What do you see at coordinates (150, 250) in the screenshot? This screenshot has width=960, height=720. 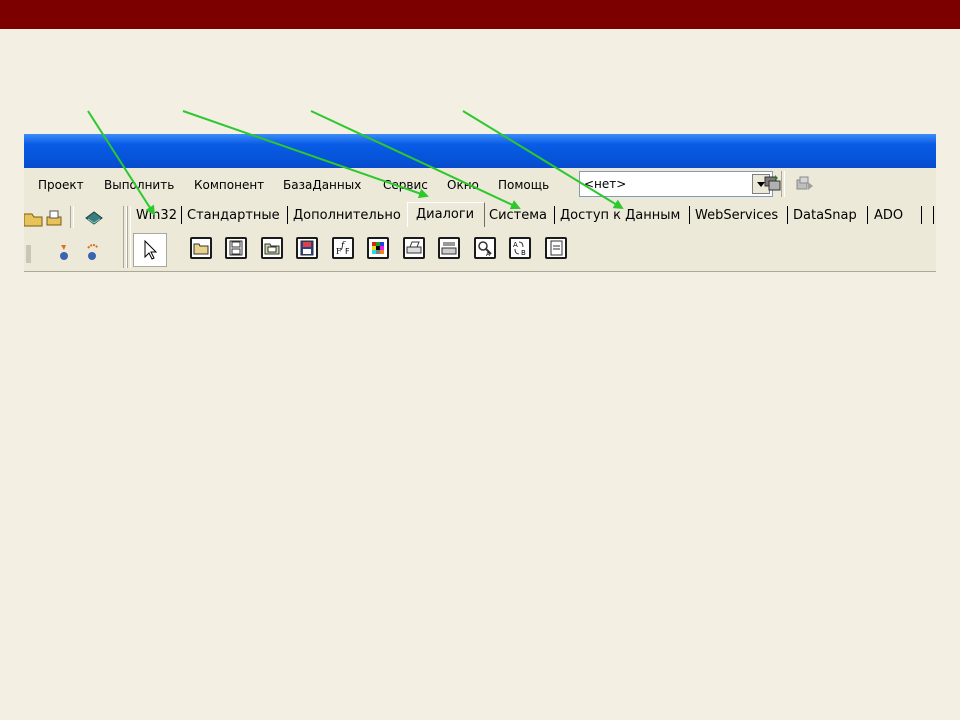 I see `pointer-tool` at bounding box center [150, 250].